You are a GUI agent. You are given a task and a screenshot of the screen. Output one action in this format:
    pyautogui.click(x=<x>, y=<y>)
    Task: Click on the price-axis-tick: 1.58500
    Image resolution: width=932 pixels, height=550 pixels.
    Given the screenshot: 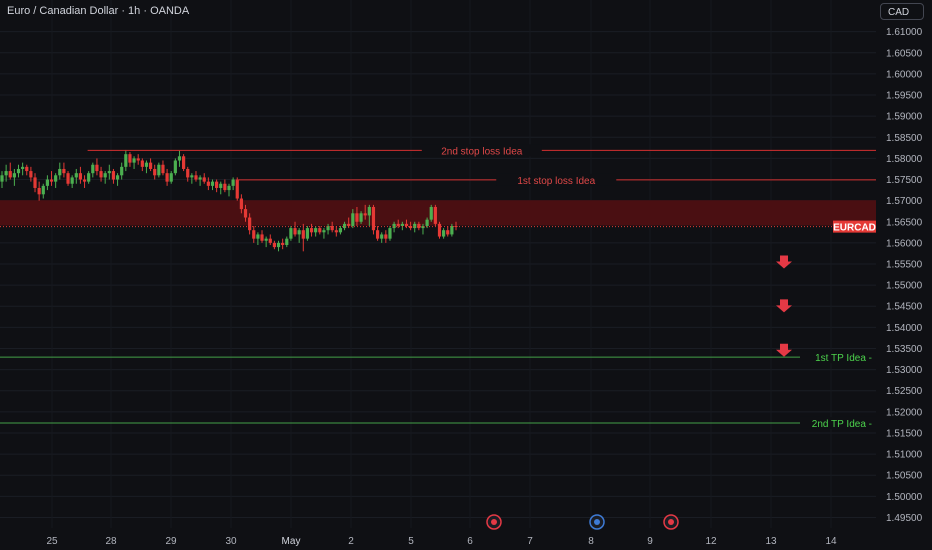 What is the action you would take?
    pyautogui.click(x=904, y=138)
    